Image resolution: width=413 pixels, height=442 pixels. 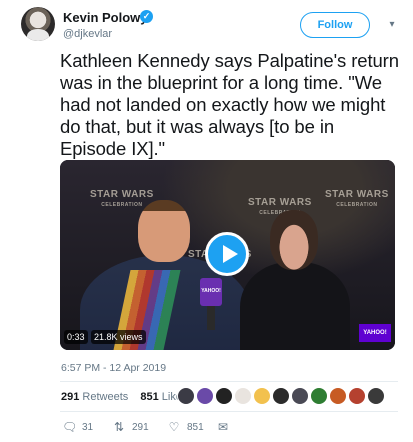 I want to click on retweet-button: ⇅ 291, so click(x=130, y=427).